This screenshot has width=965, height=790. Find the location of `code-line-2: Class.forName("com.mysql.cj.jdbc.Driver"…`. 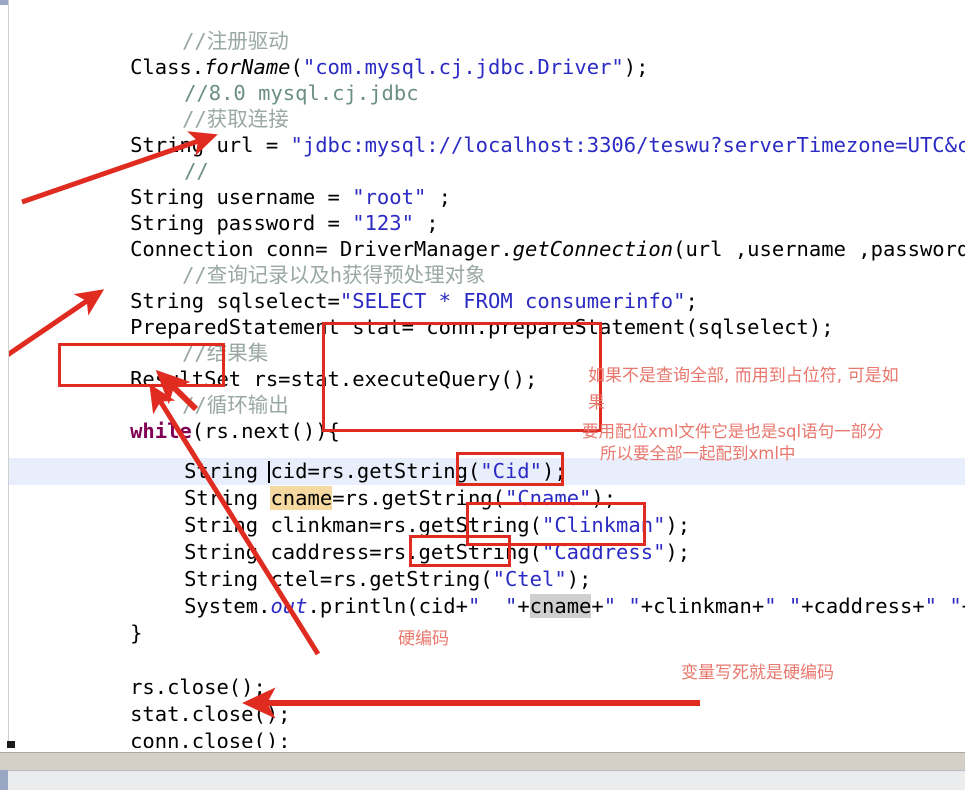

code-line-2: Class.forName("com.mysql.cj.jdbc.Driver"… is located at coordinates (352, 53).